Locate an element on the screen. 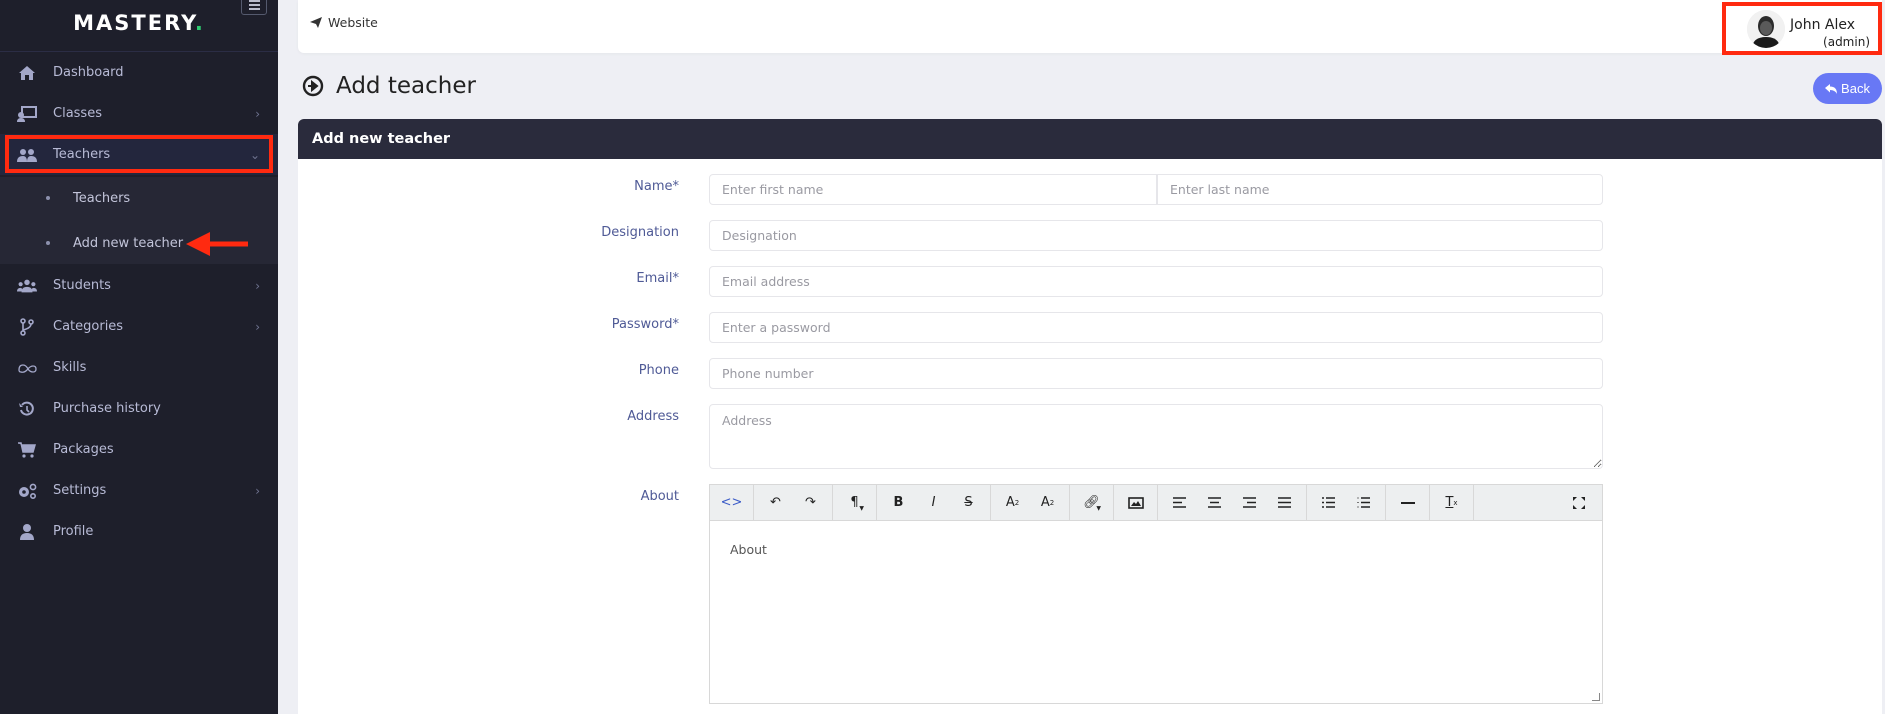 The image size is (1885, 714). page-title: Add teacher is located at coordinates (389, 86).